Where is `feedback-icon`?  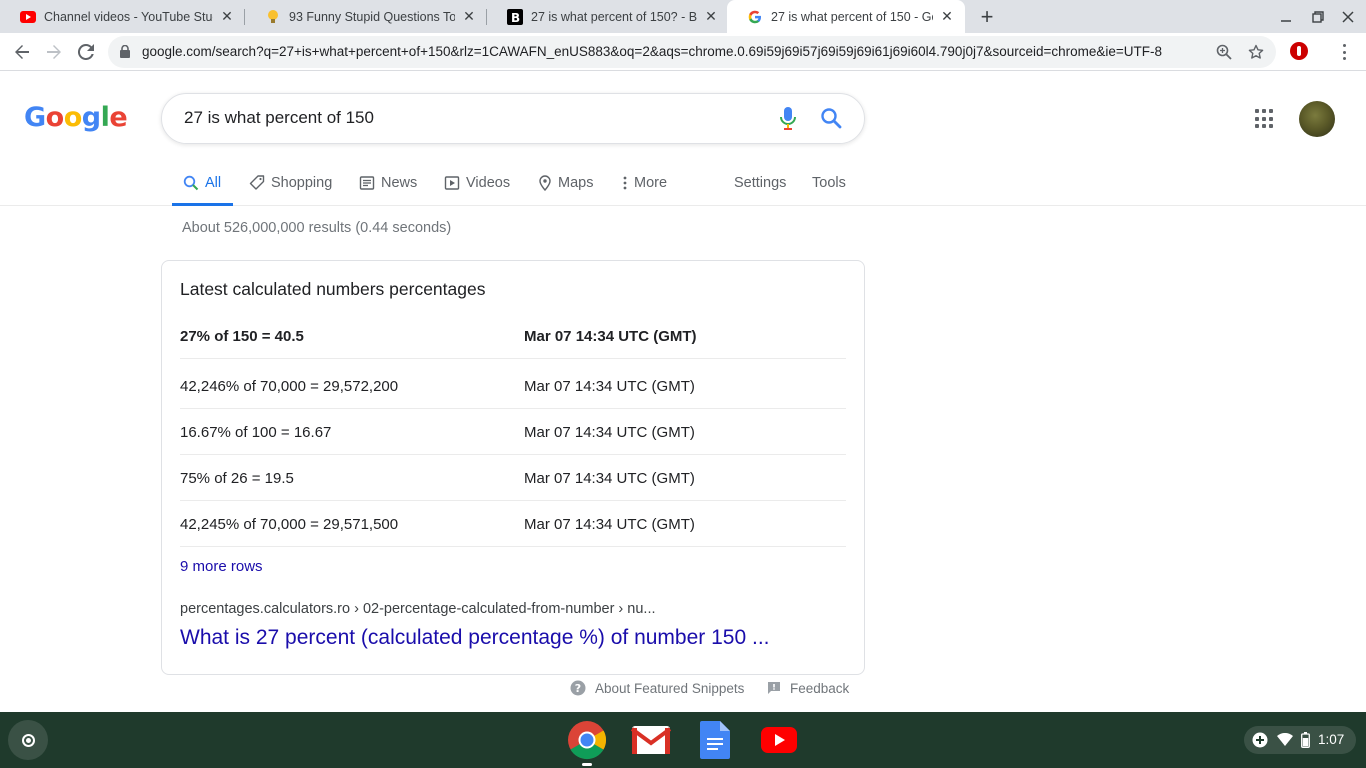
feedback-icon is located at coordinates (774, 688).